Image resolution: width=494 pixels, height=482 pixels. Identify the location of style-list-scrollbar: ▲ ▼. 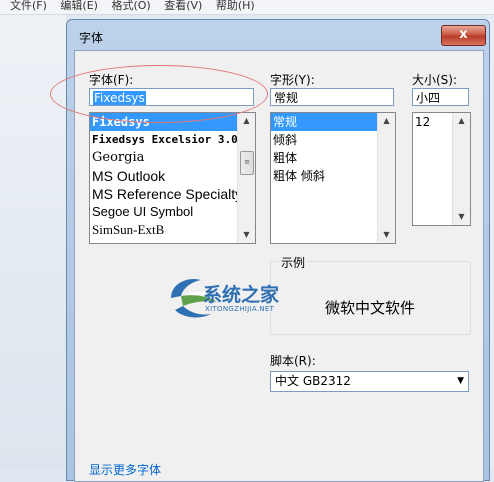
(386, 178).